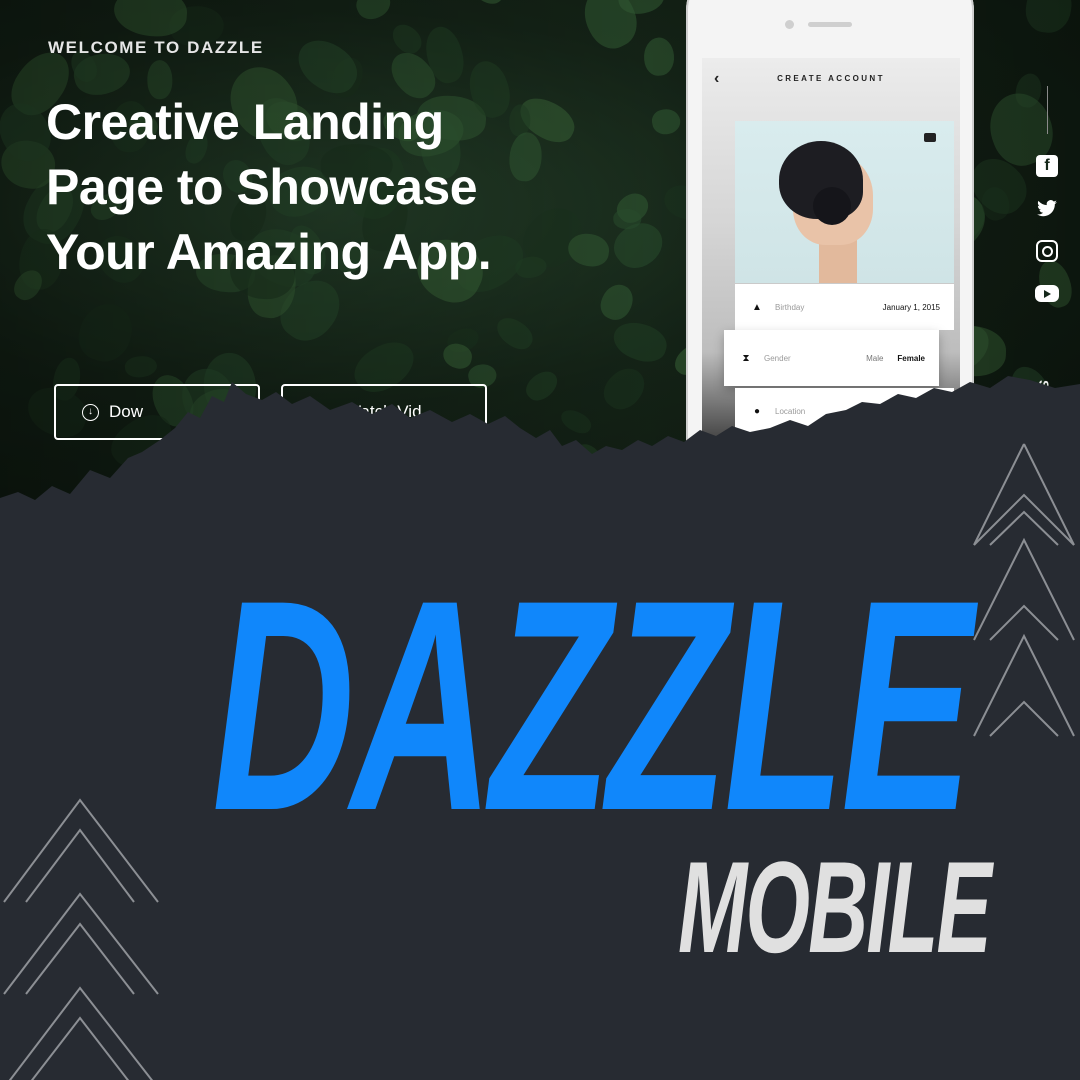 This screenshot has width=1080, height=1080. Describe the element at coordinates (81, 939) in the screenshot. I see `chevron-decor-left` at that location.